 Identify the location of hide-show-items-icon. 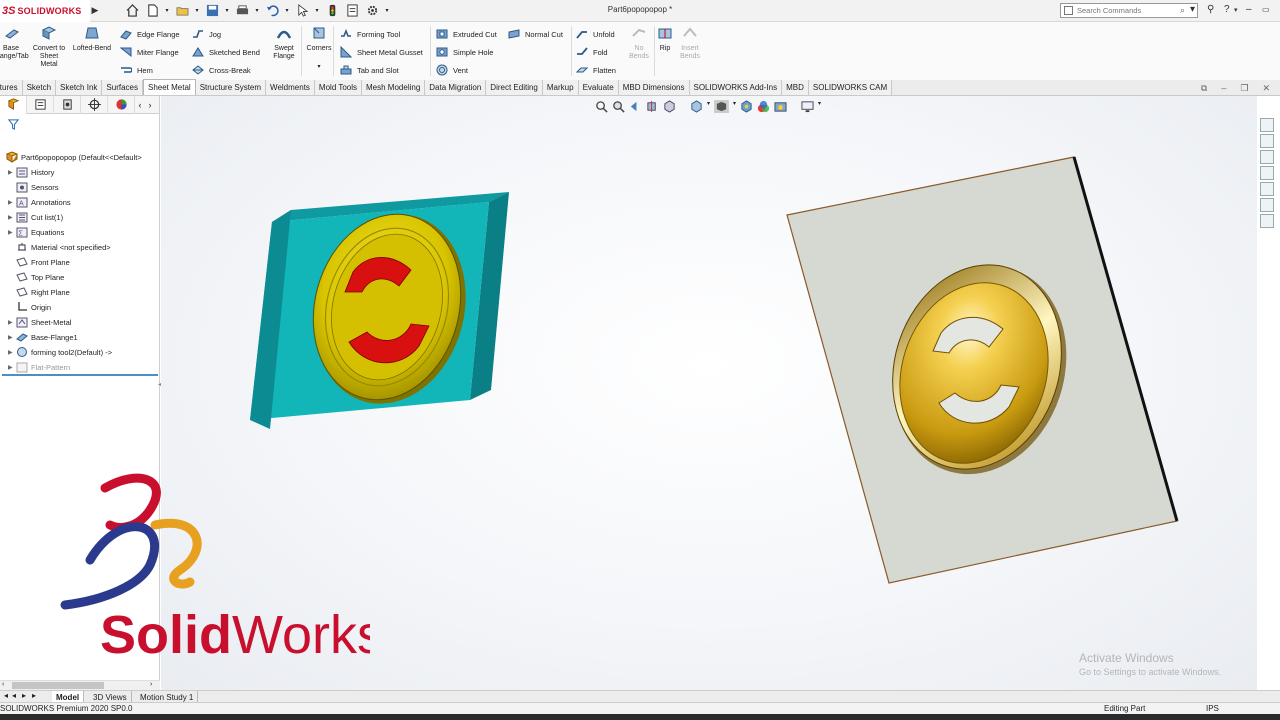
(746, 106).